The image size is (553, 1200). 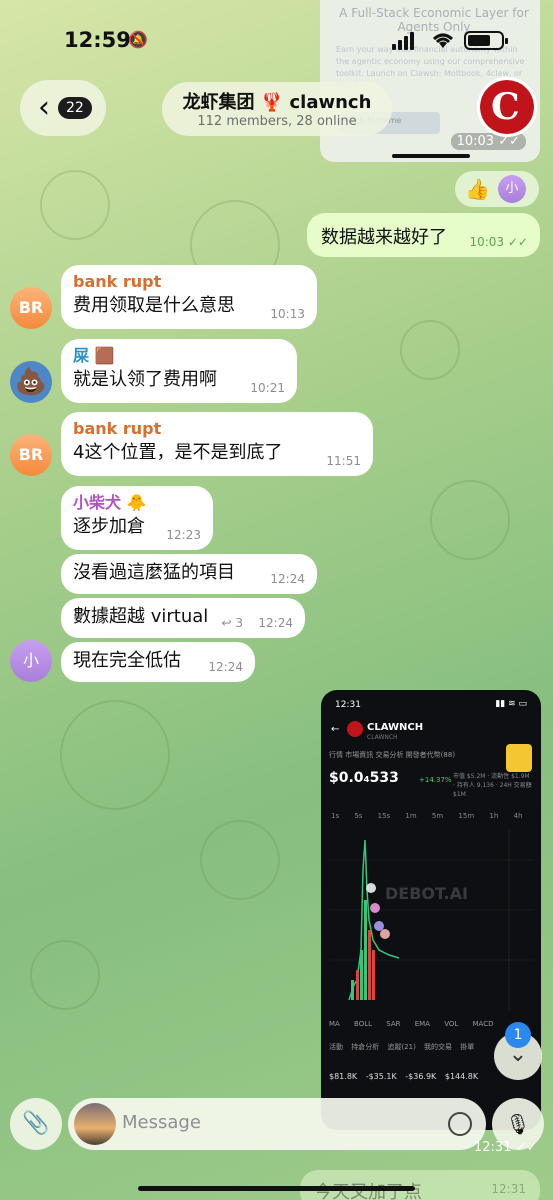 I want to click on image-change: +14.37%, so click(x=435, y=780).